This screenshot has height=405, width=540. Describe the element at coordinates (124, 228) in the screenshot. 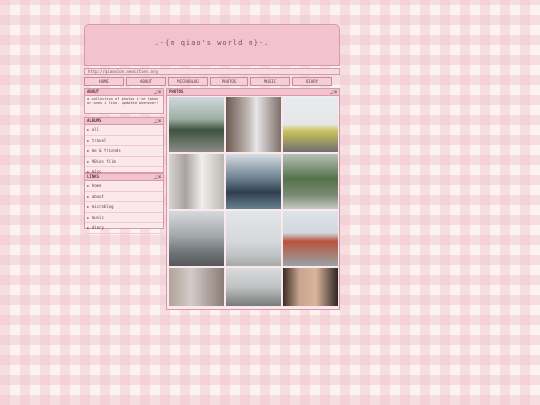

I see `link-item: ► diary` at that location.